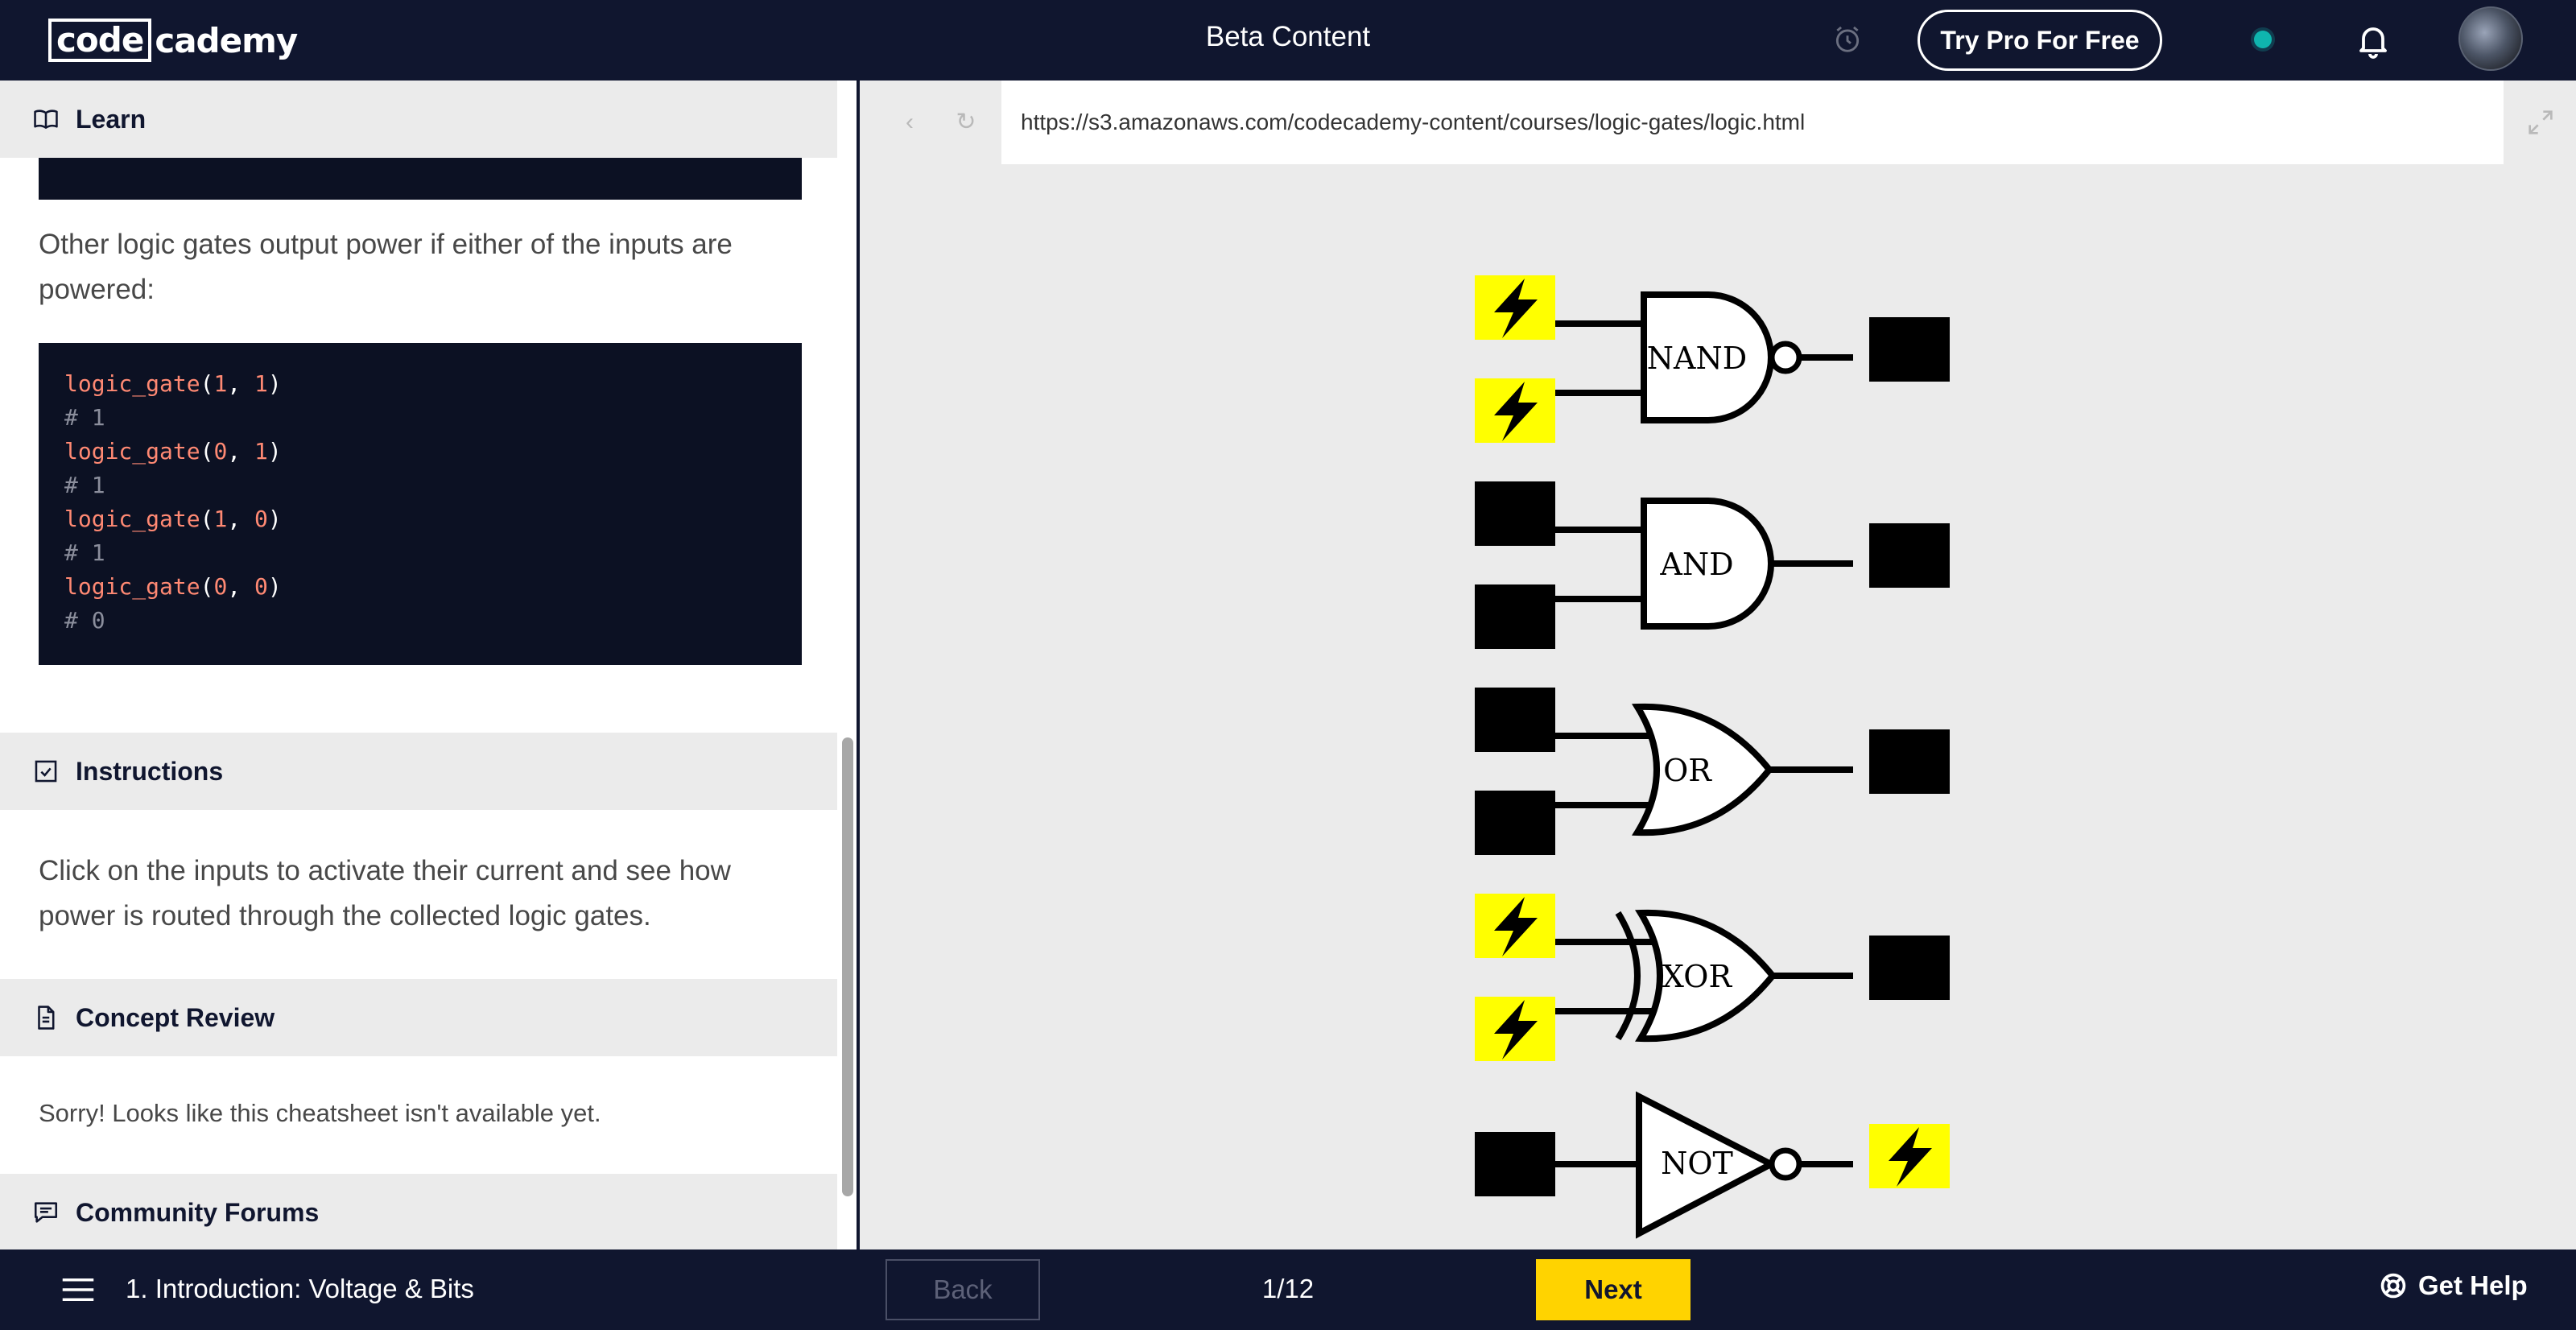 This screenshot has width=2576, height=1330. What do you see at coordinates (175, 1017) in the screenshot?
I see `concept-review-label: Concept Review` at bounding box center [175, 1017].